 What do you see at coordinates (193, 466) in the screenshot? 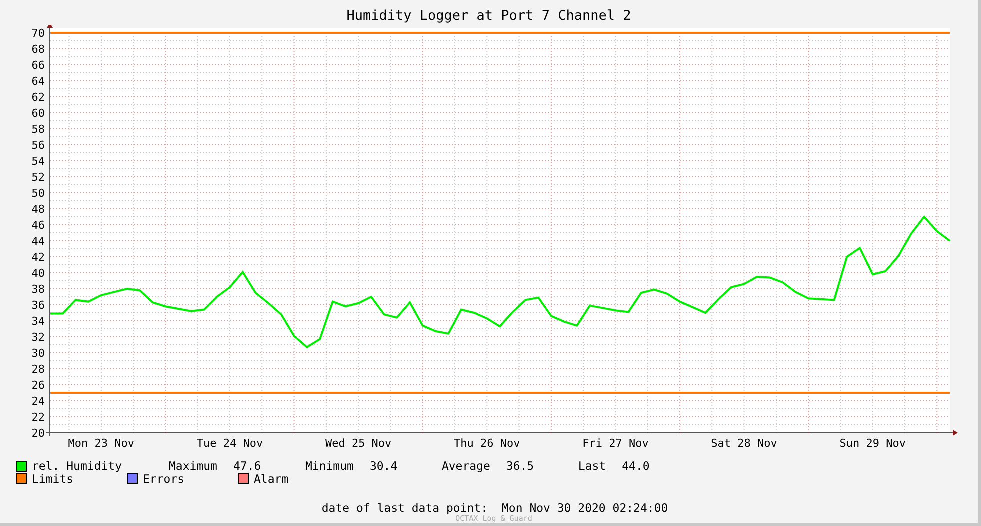
I see `stat-label: Maximum` at bounding box center [193, 466].